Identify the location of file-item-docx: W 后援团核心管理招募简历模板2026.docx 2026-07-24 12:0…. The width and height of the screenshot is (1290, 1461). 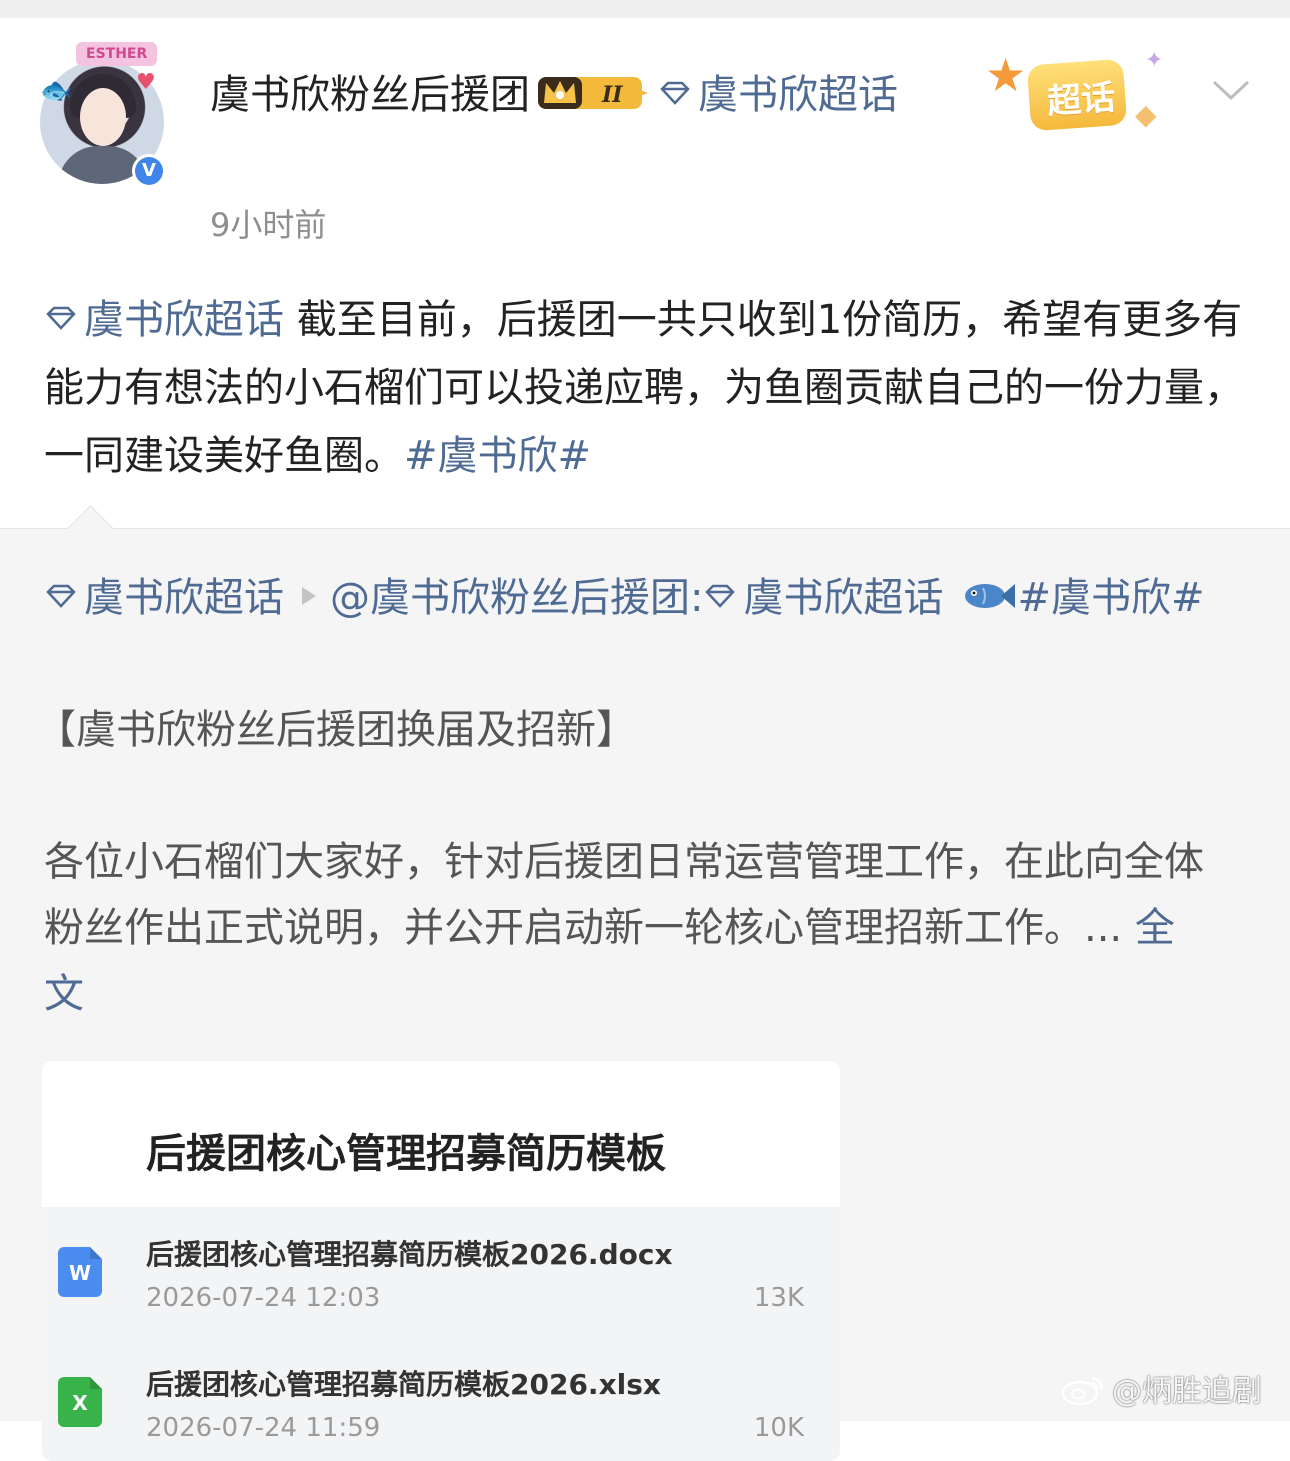
(441, 1267).